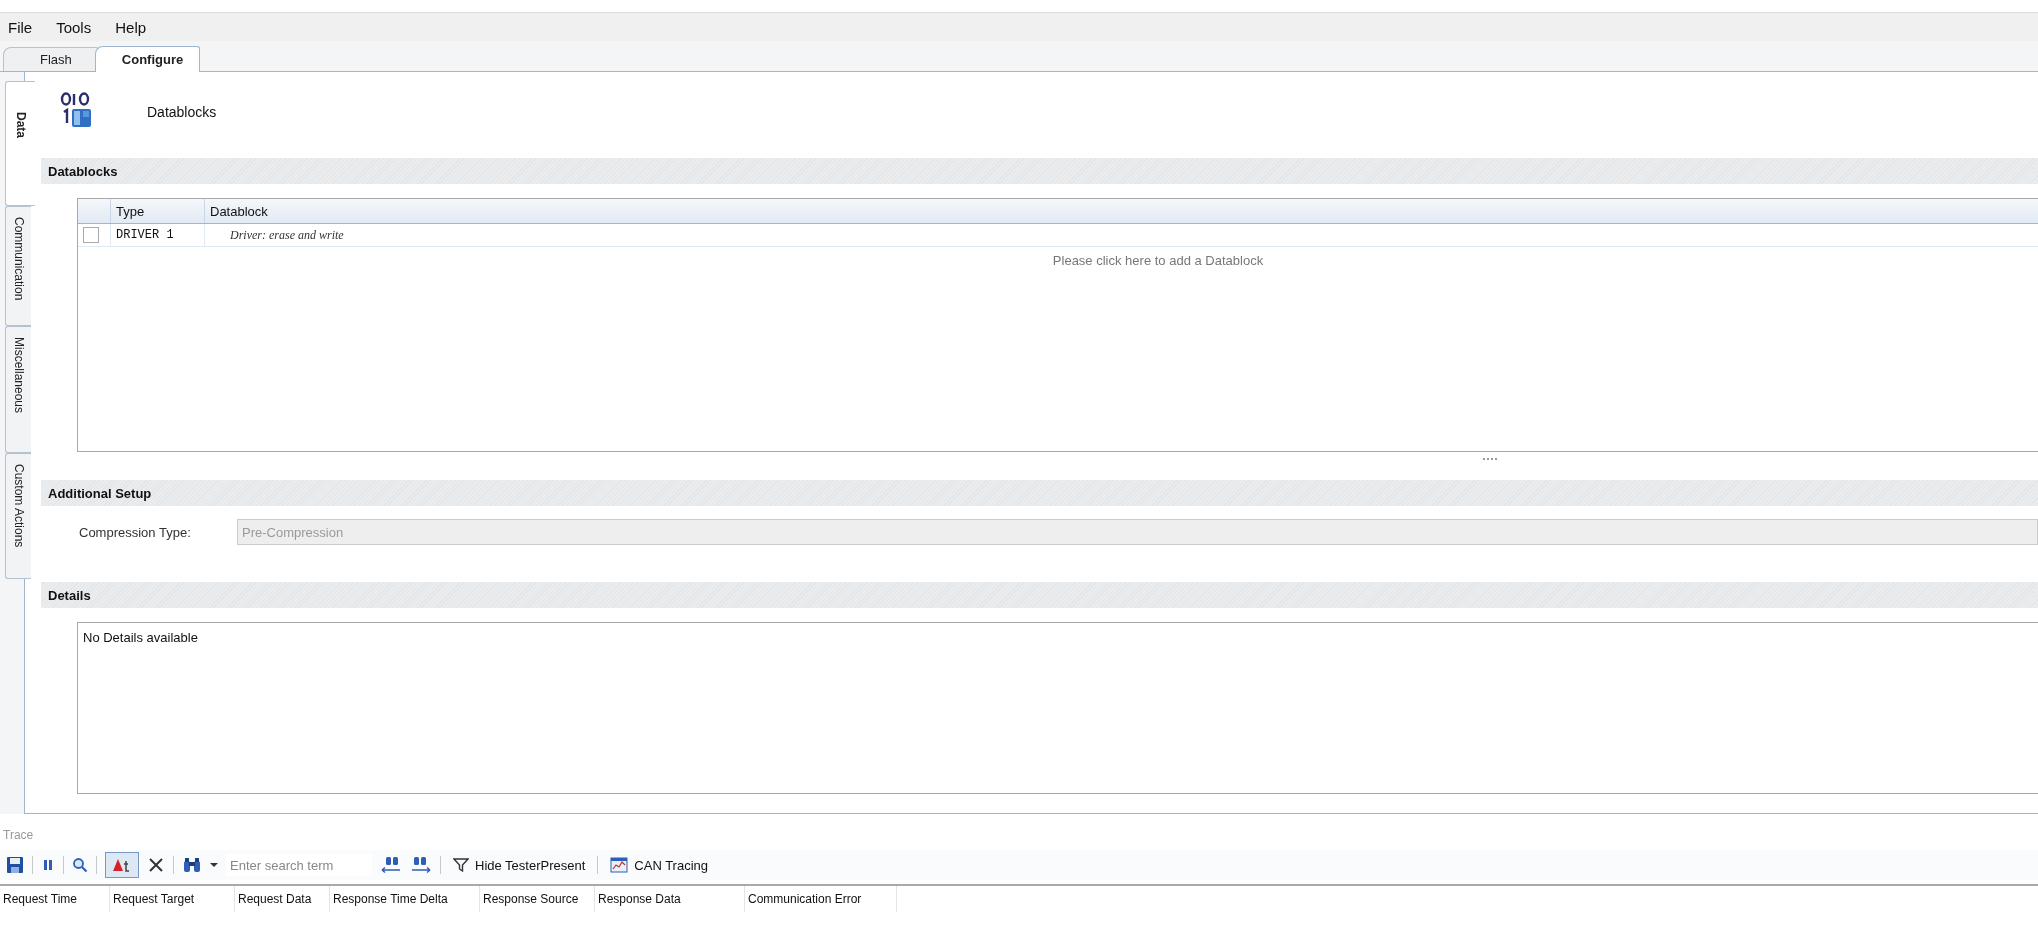 The image size is (2038, 940). Describe the element at coordinates (79, 27) in the screenshot. I see `menu-item: Tools` at that location.